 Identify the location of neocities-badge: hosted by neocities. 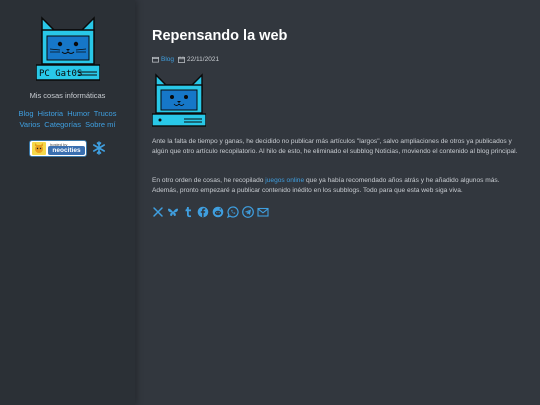
(58, 148).